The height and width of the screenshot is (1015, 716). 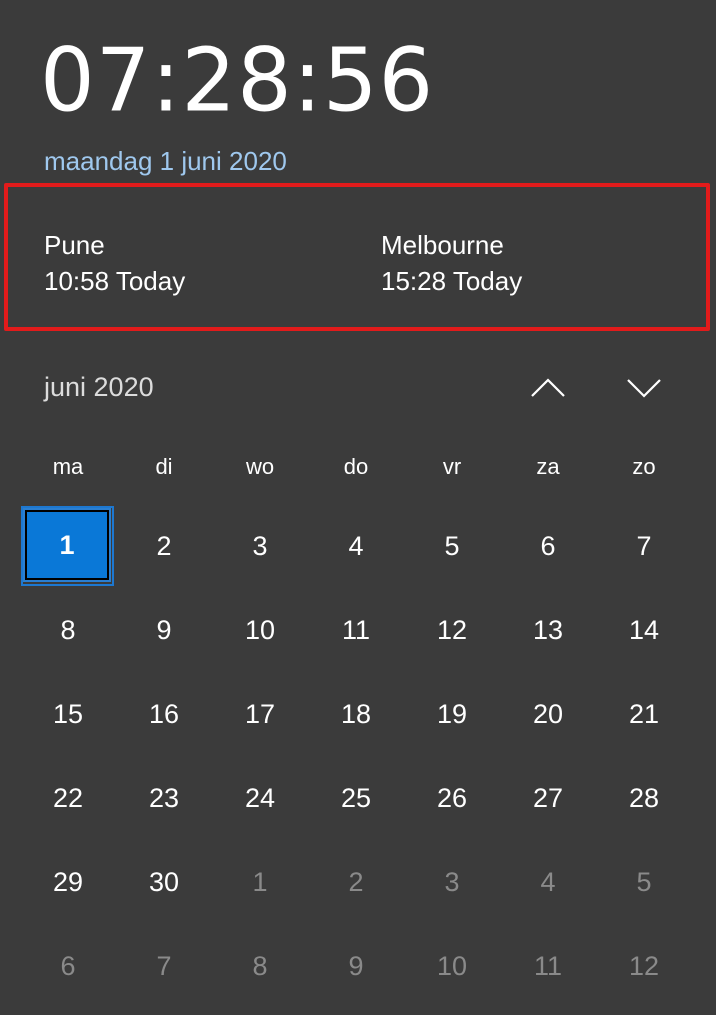 What do you see at coordinates (442, 245) in the screenshot?
I see `world-clock-city: Melbourne` at bounding box center [442, 245].